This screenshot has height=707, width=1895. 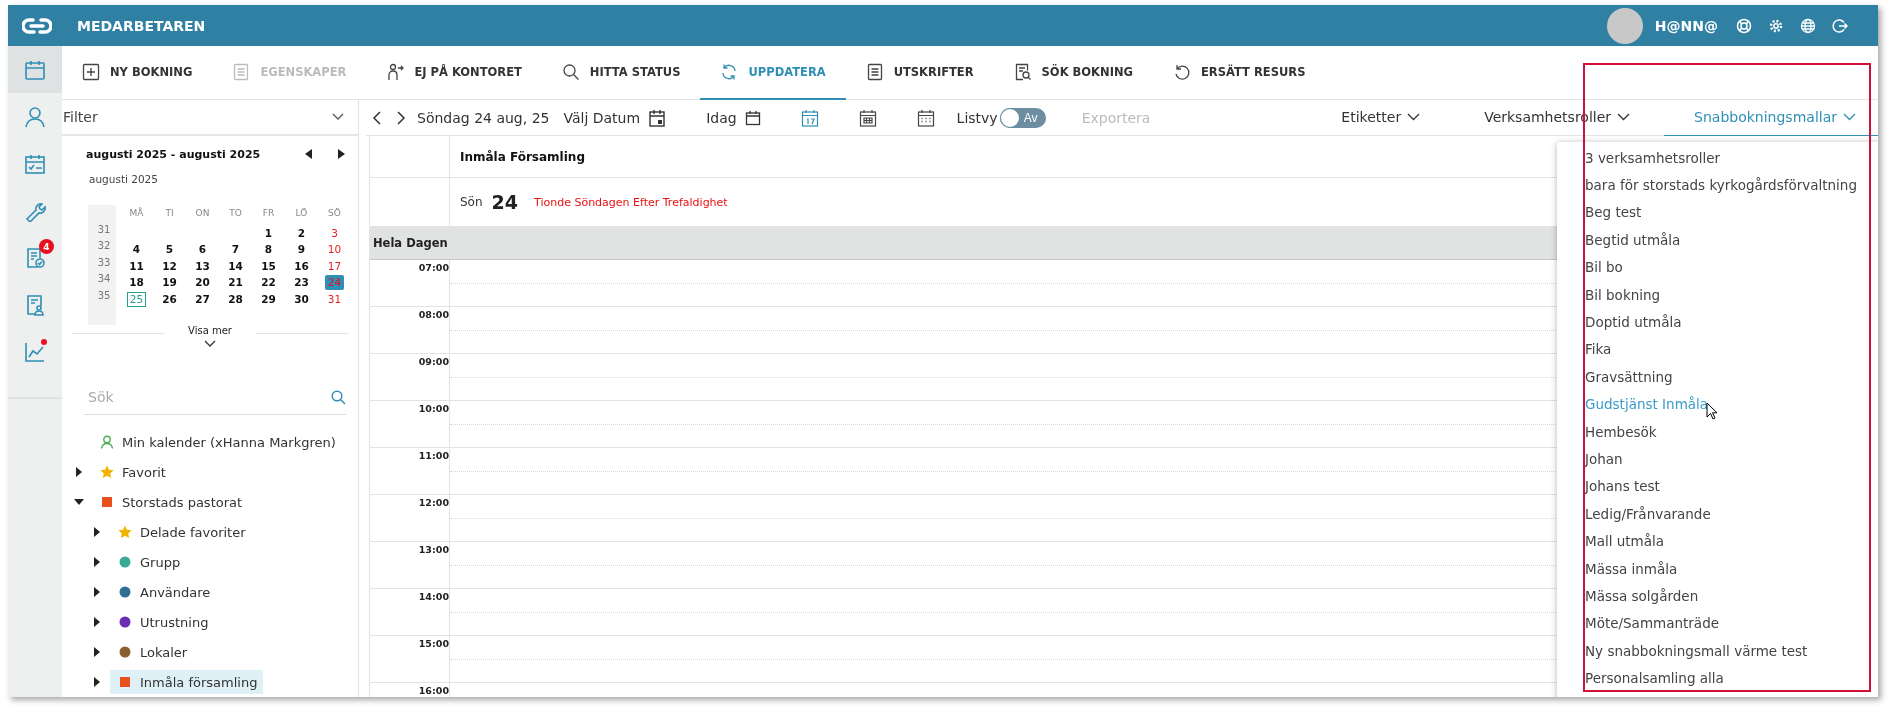 I want to click on menu-item: Beg test, so click(x=1717, y=212).